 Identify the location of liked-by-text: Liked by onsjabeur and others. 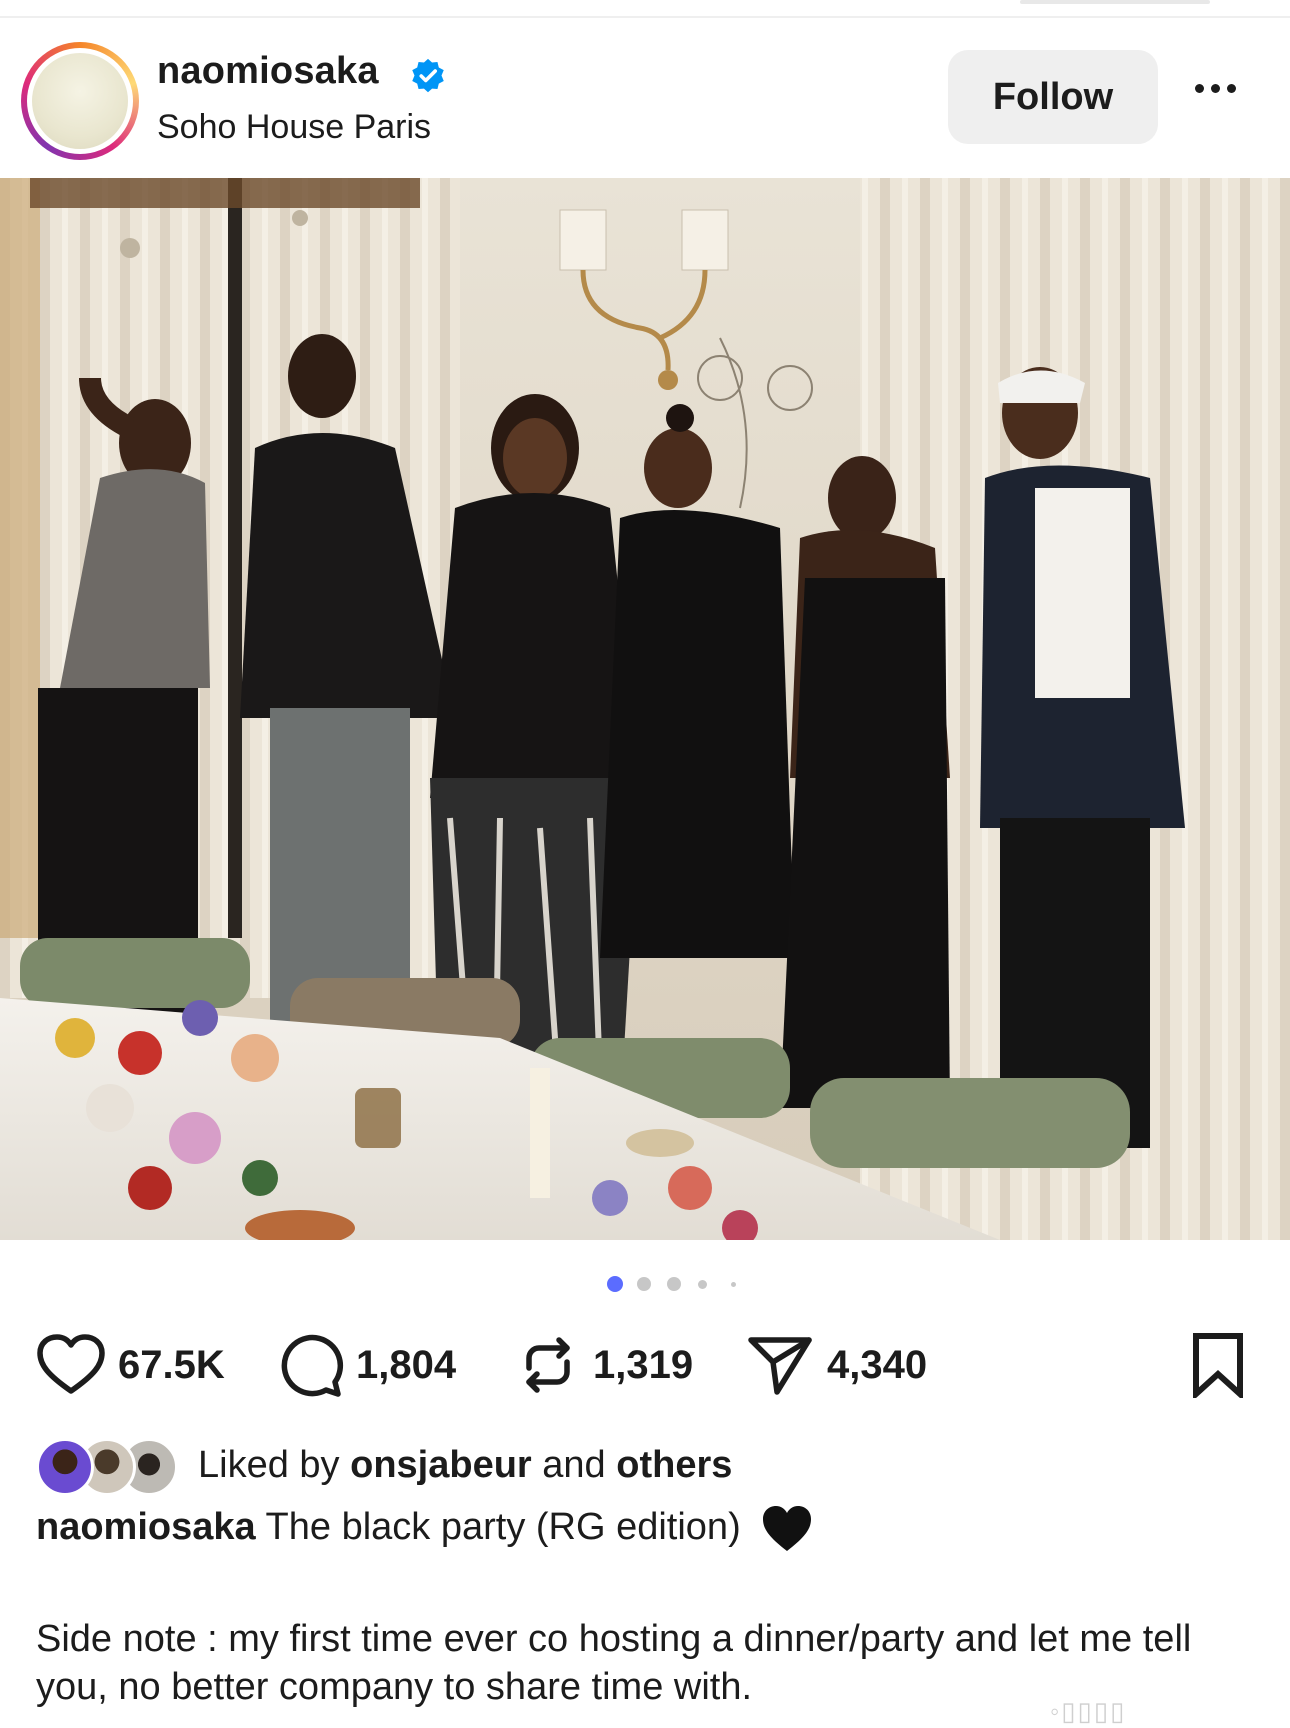
(465, 1465).